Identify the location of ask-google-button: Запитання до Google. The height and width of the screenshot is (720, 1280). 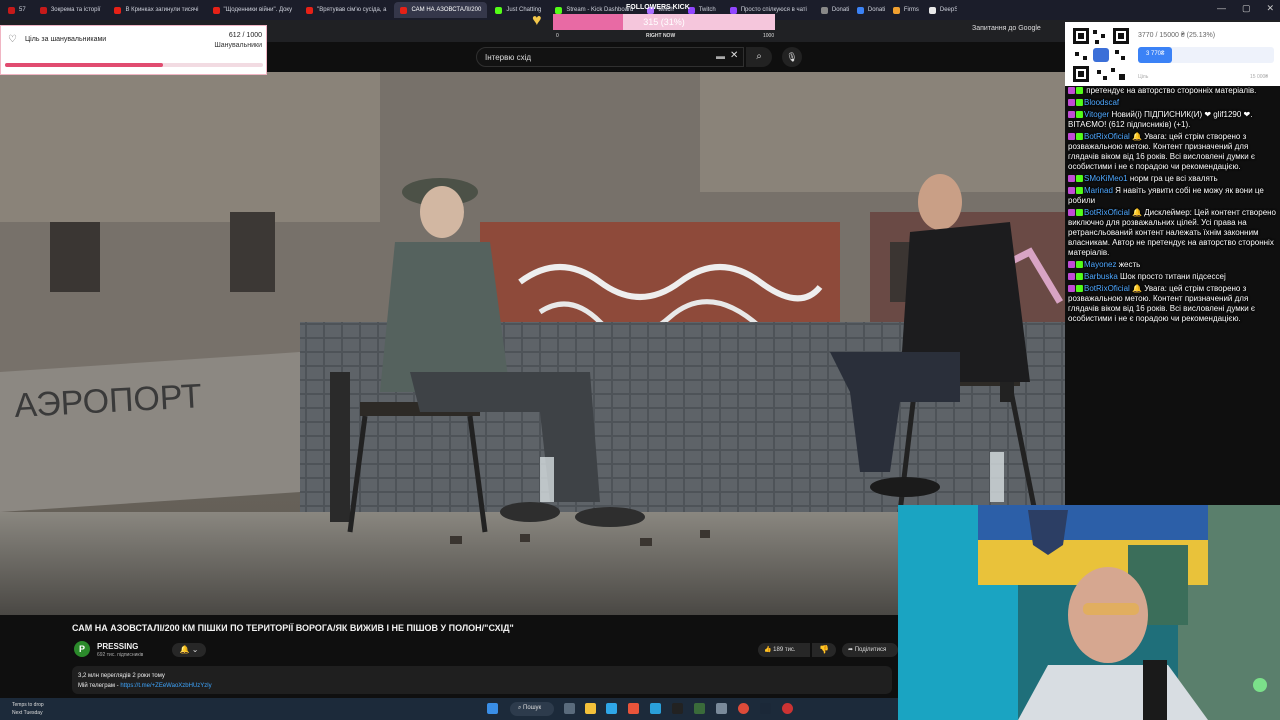
(1006, 28).